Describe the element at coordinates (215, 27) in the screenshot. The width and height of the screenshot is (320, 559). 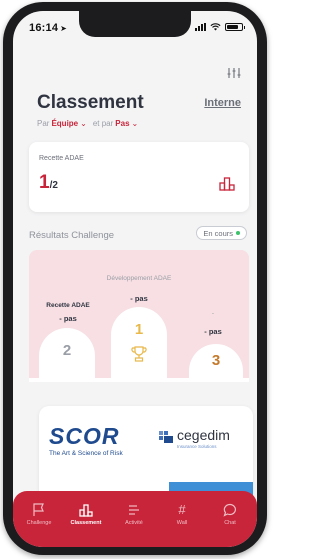
I see `wifi-icon` at that location.